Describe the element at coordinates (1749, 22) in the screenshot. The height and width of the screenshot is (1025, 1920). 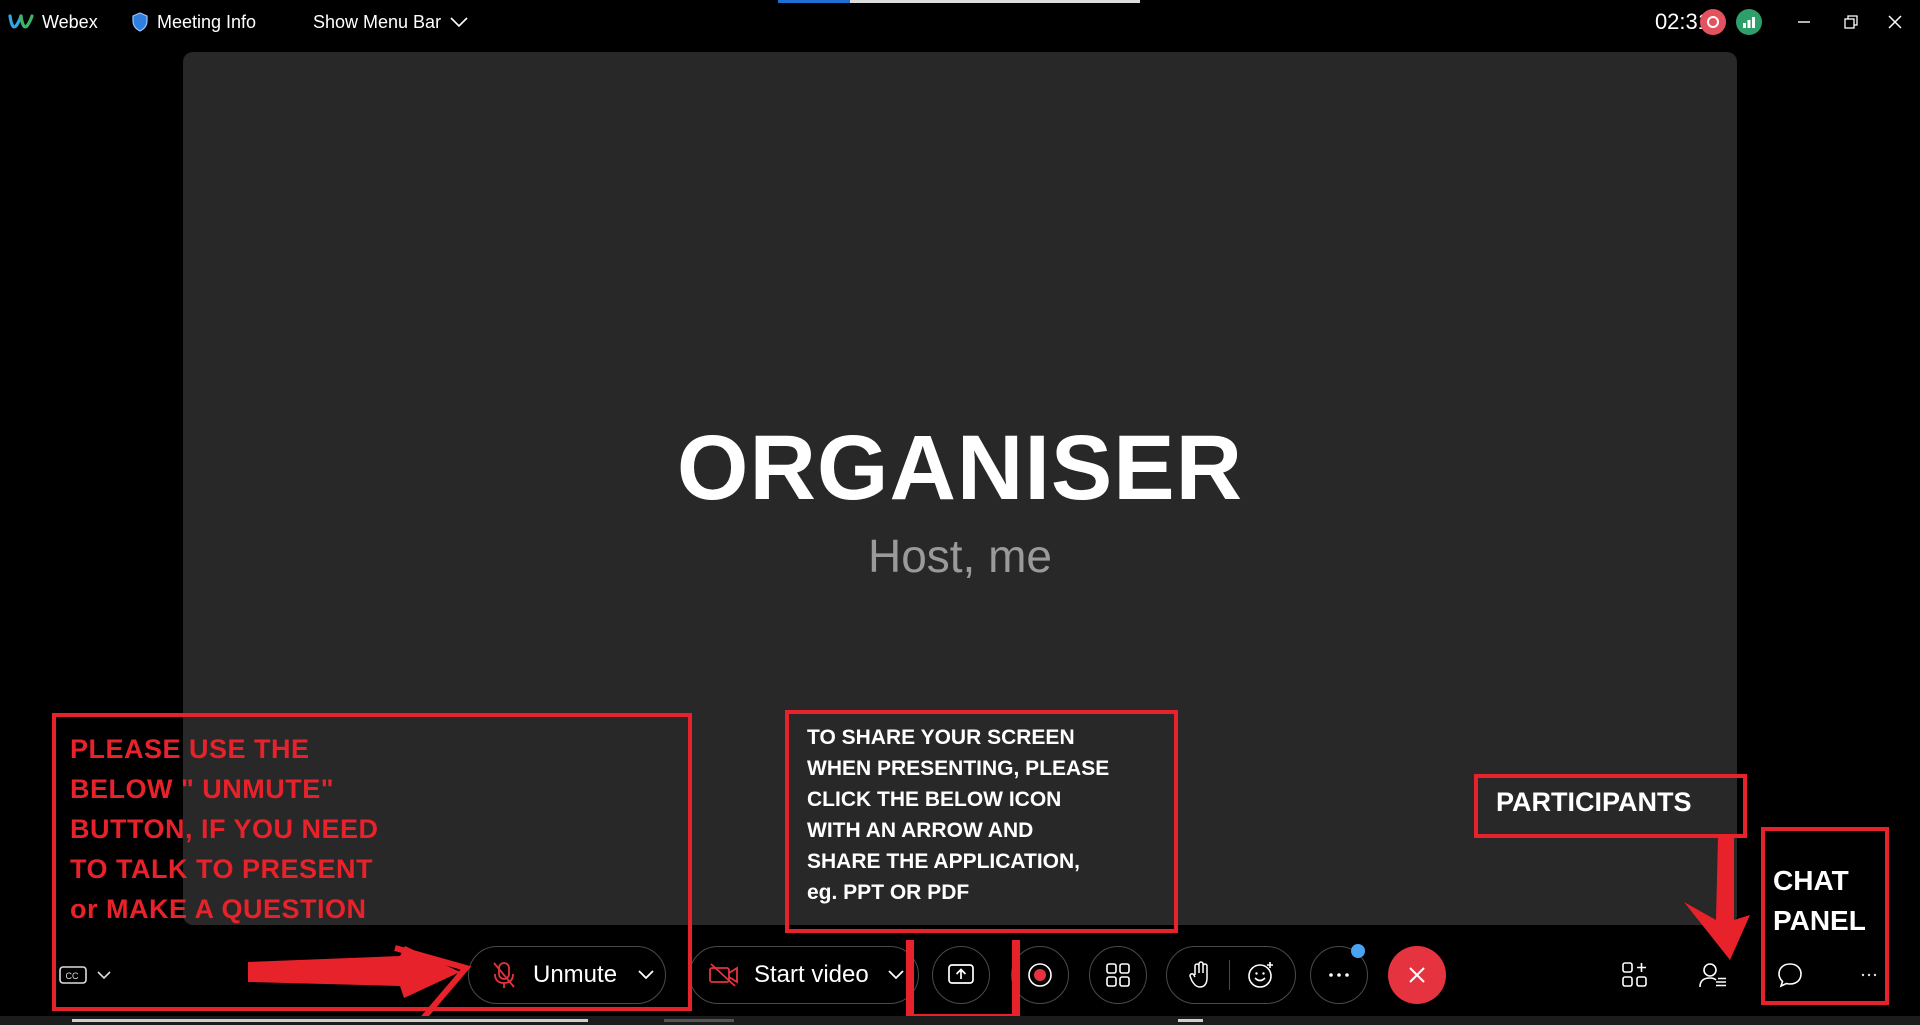
I see `signal-icon` at that location.